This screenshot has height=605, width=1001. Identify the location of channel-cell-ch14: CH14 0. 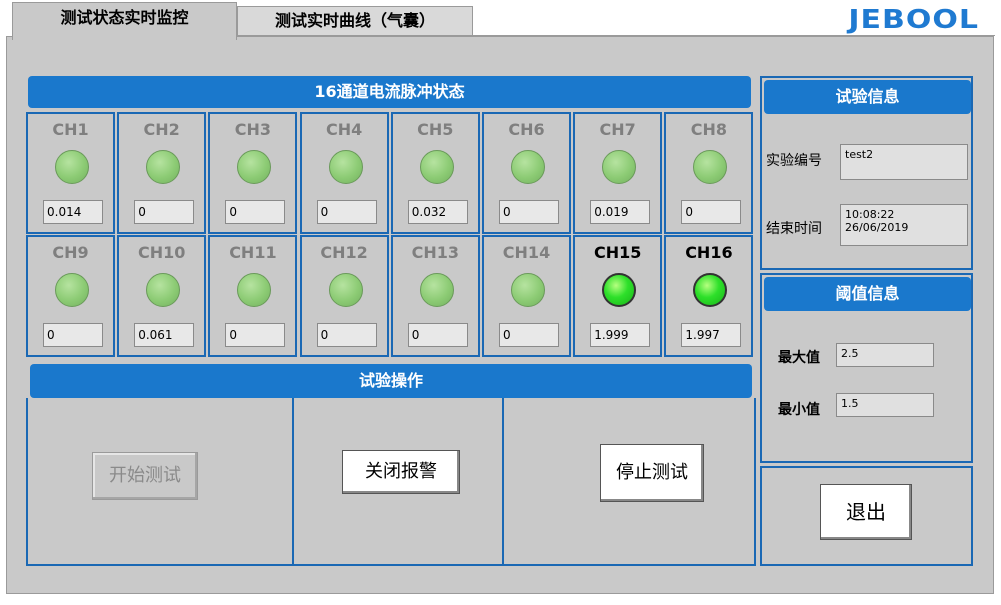
(526, 296).